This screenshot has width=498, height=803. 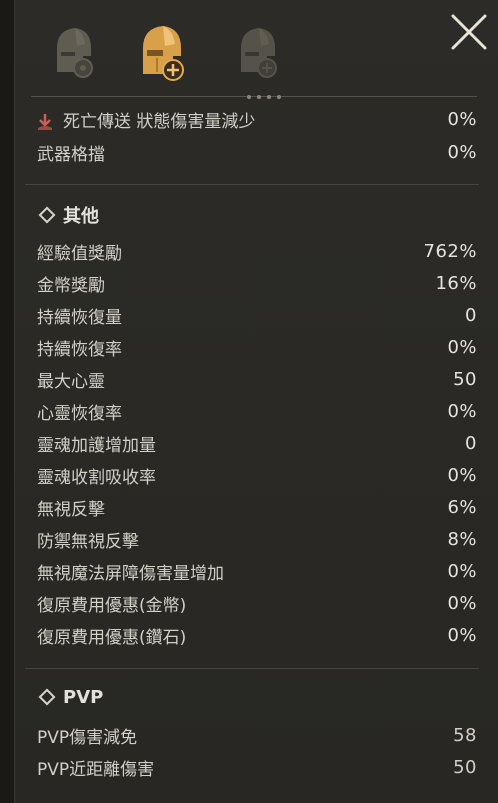 I want to click on stat-label: 心靈恢復率, so click(x=79, y=413).